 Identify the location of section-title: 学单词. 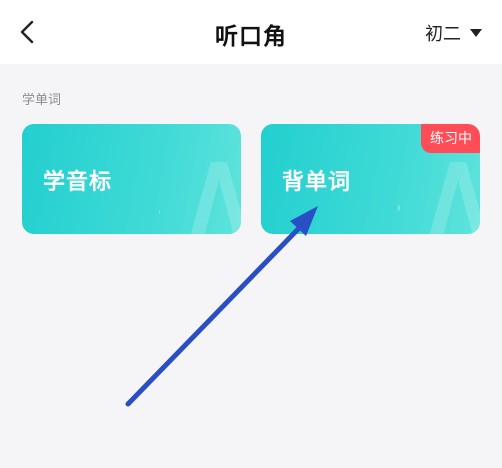
(42, 100).